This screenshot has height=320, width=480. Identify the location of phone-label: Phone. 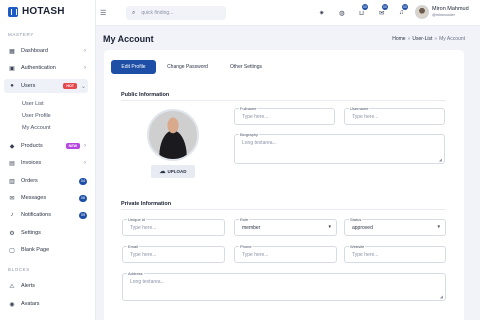
(246, 246).